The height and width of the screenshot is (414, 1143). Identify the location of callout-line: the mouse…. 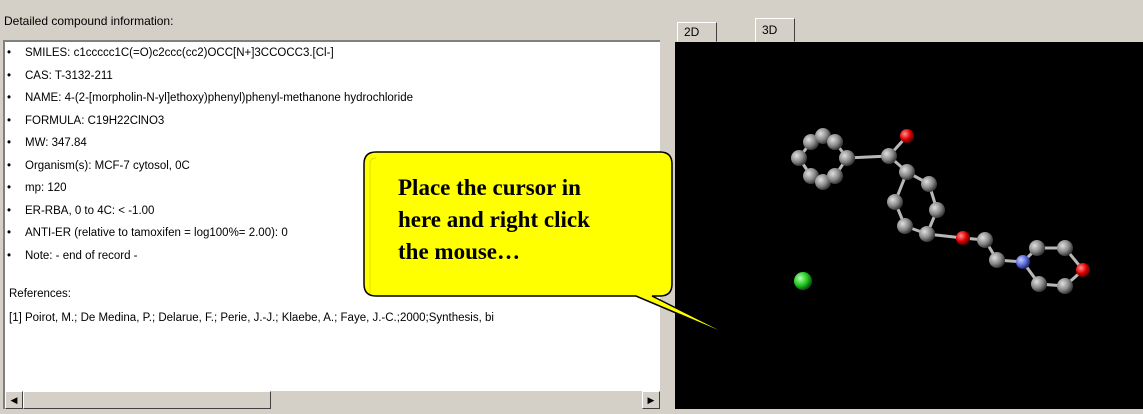
(459, 251).